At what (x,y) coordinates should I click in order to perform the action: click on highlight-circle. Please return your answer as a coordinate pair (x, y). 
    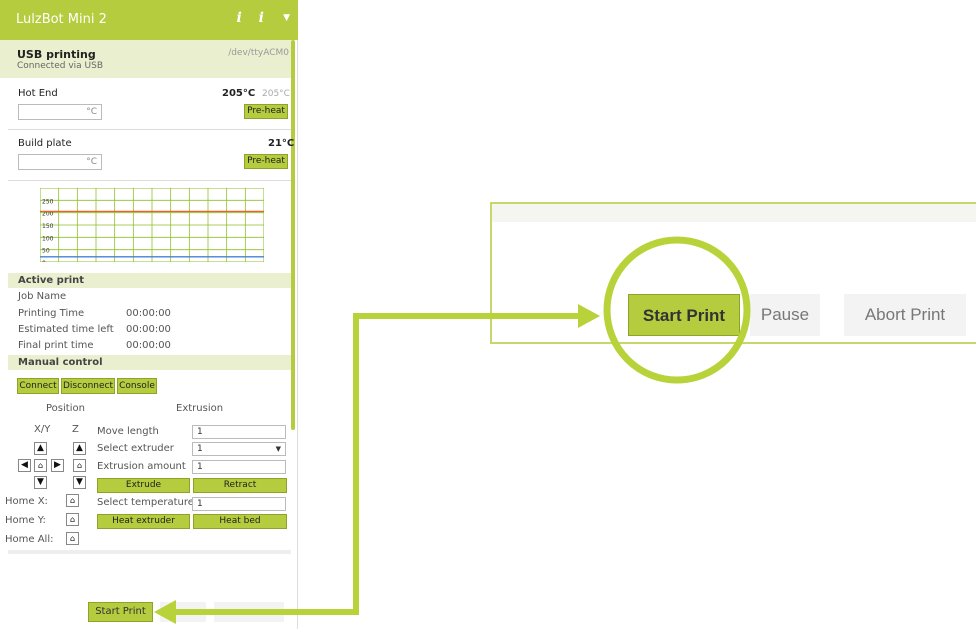
    Looking at the image, I should click on (677, 310).